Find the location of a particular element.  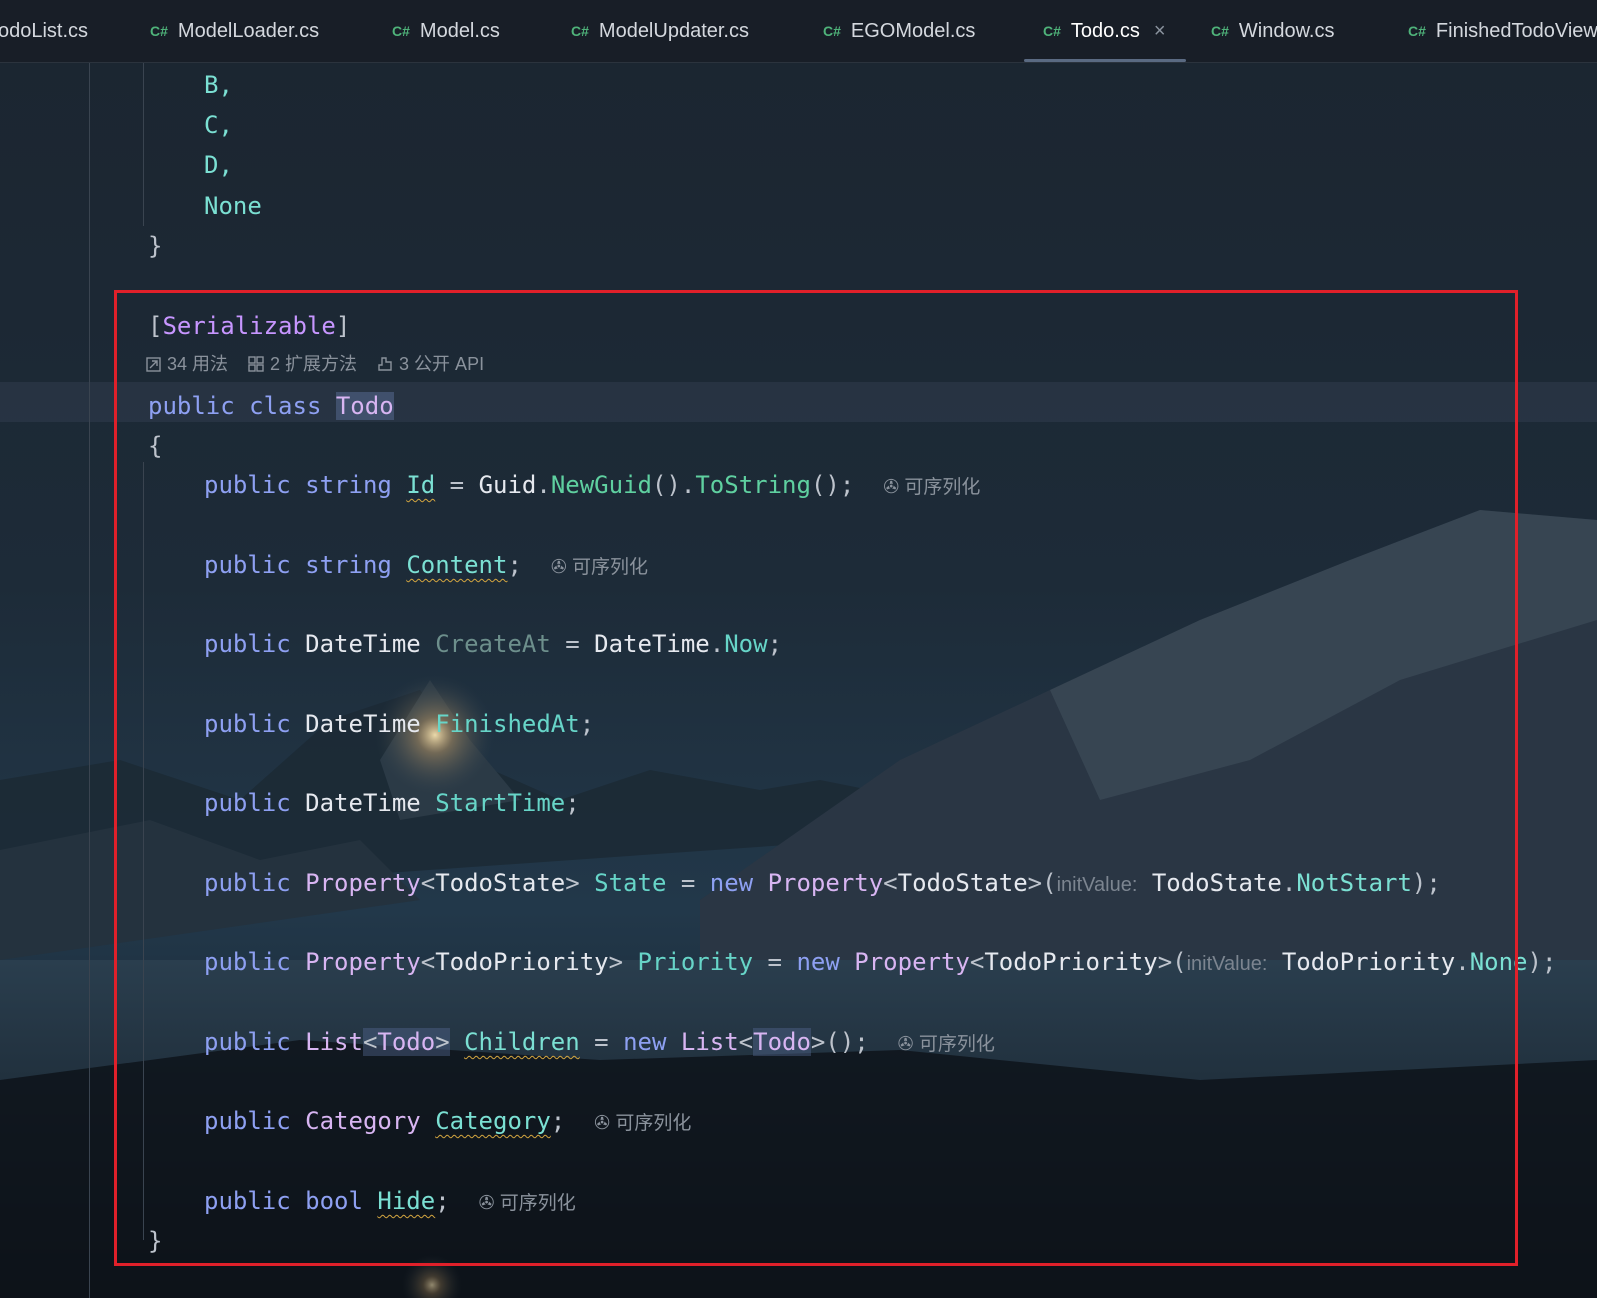

code-line: B, is located at coordinates (218, 85).